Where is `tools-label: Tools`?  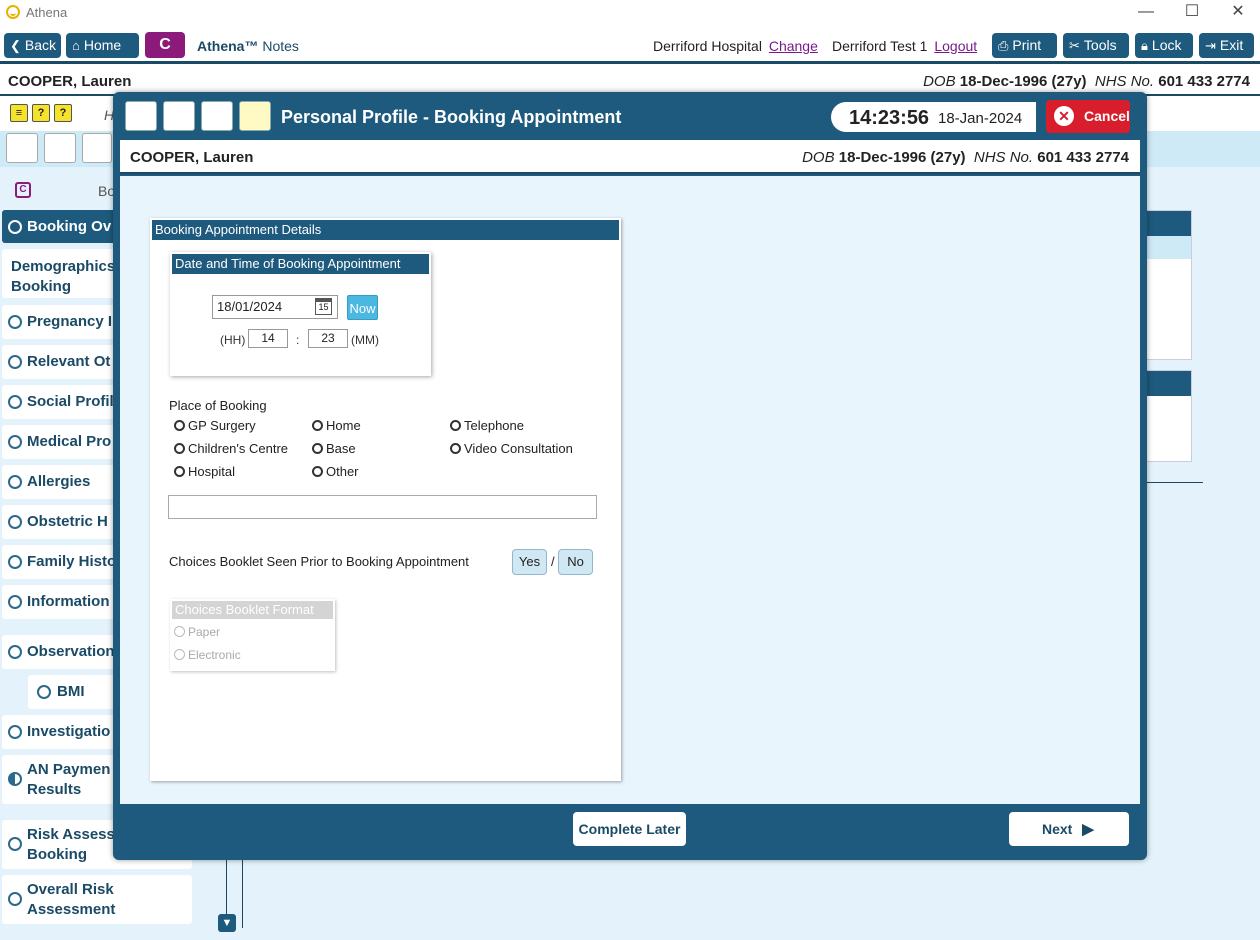
tools-label: Tools is located at coordinates (1100, 45).